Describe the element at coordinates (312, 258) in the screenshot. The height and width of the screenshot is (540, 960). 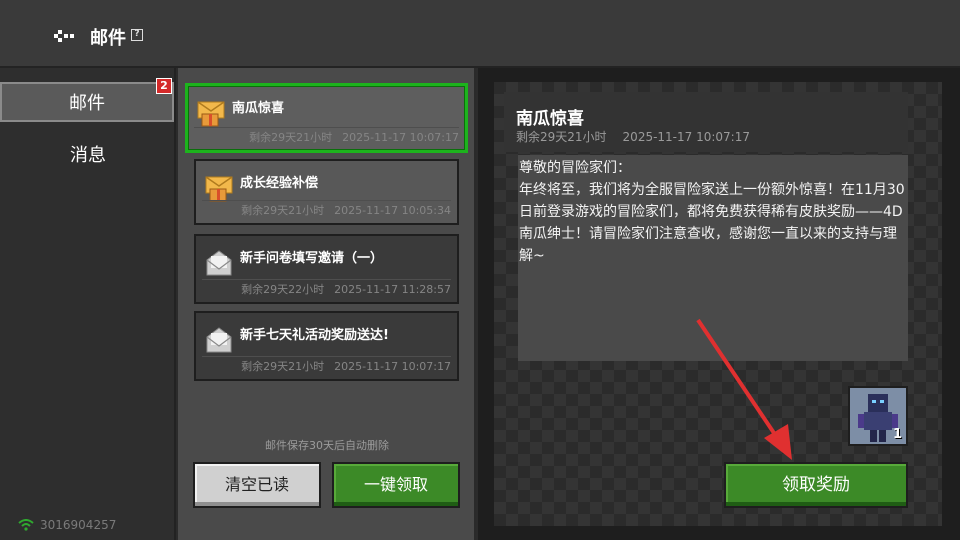
I see `mail-title: 新手问卷填写邀请（一）` at that location.